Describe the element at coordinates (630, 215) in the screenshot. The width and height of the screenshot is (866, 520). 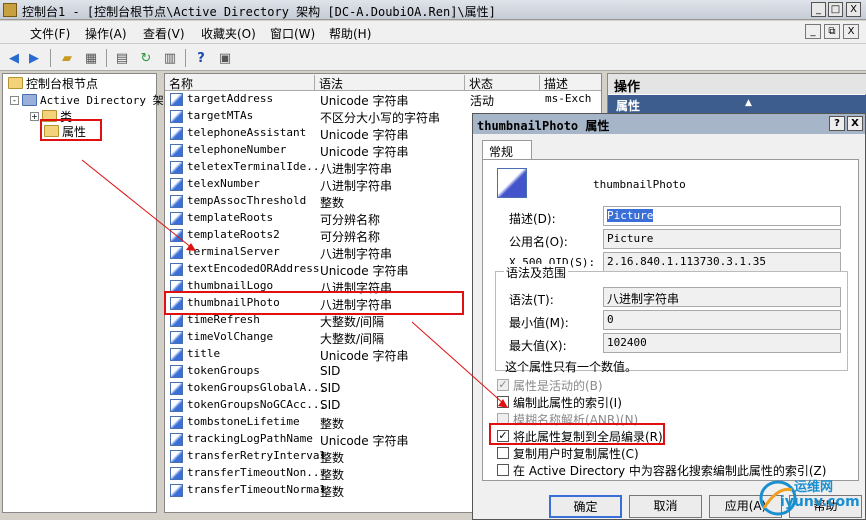
I see `description-value: Picture` at that location.